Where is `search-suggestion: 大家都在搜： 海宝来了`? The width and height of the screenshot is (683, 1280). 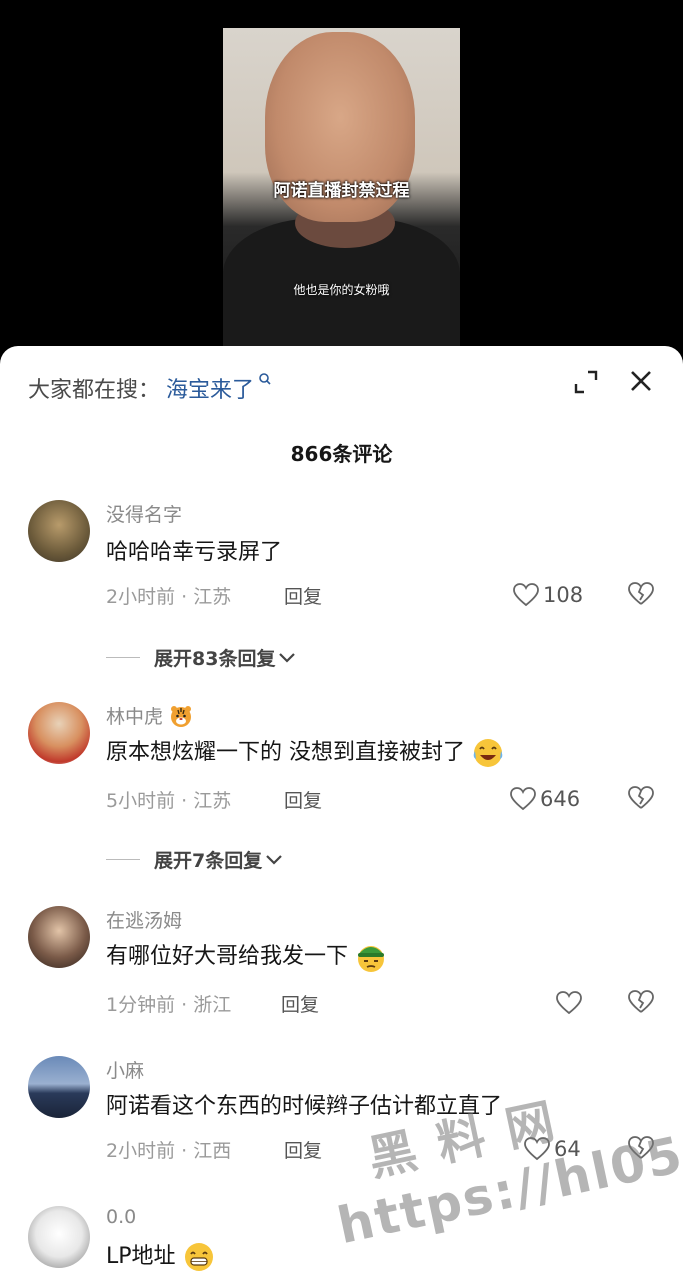
search-suggestion: 大家都在搜： 海宝来了 is located at coordinates (150, 388).